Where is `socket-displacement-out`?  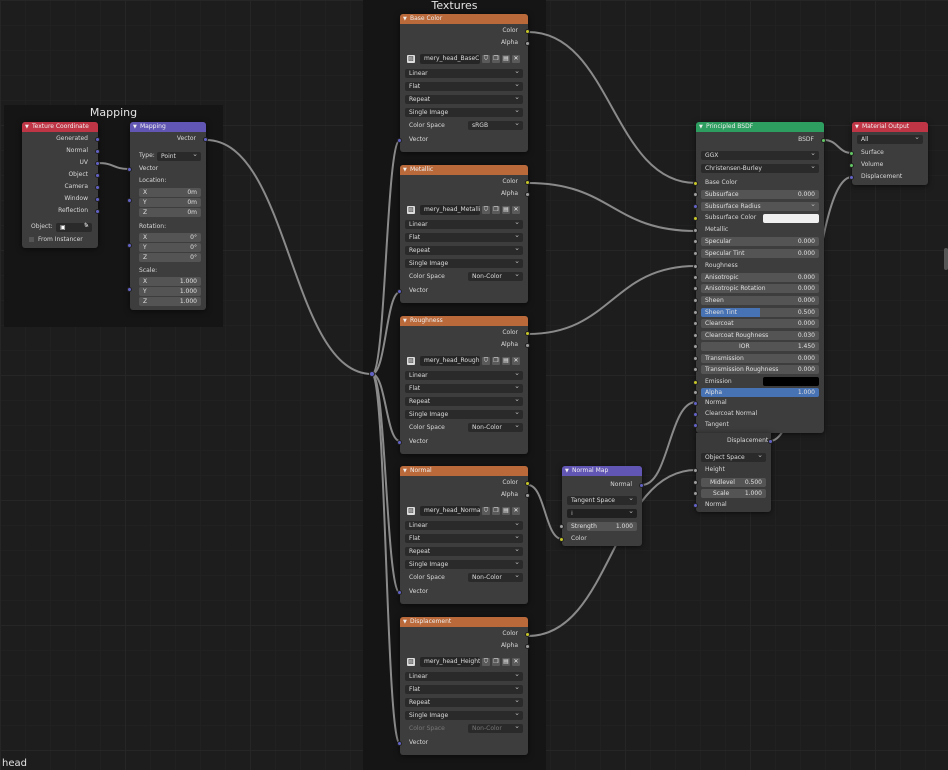 socket-displacement-out is located at coordinates (770, 441).